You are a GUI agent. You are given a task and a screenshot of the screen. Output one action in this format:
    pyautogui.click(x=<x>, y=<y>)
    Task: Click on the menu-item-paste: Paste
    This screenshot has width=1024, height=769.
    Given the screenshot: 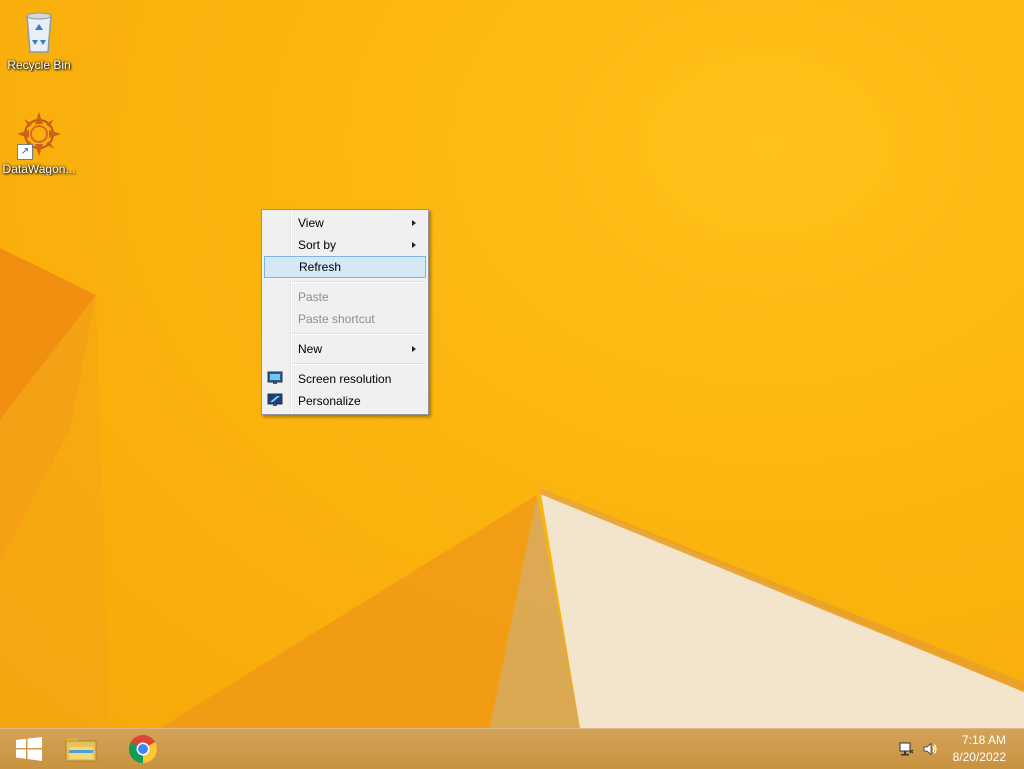 What is the action you would take?
    pyautogui.click(x=345, y=297)
    